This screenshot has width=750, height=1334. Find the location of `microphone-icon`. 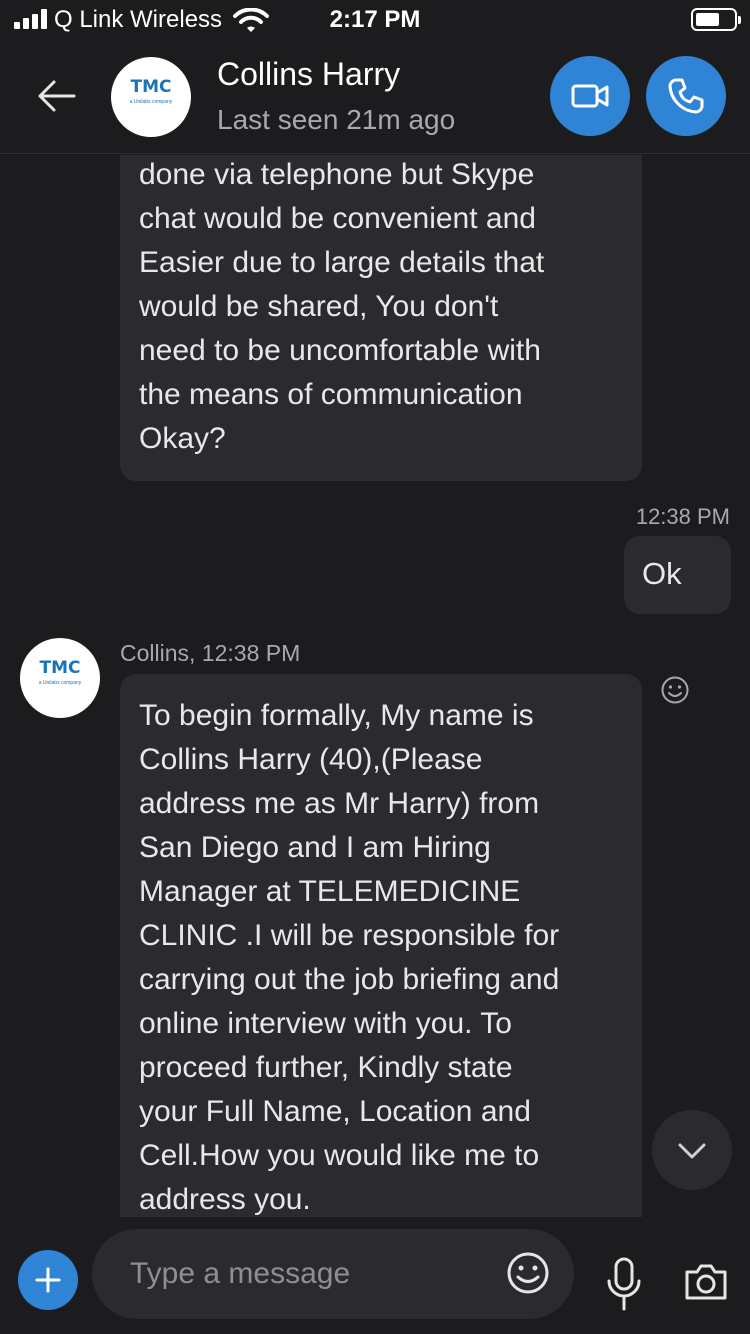

microphone-icon is located at coordinates (624, 1285).